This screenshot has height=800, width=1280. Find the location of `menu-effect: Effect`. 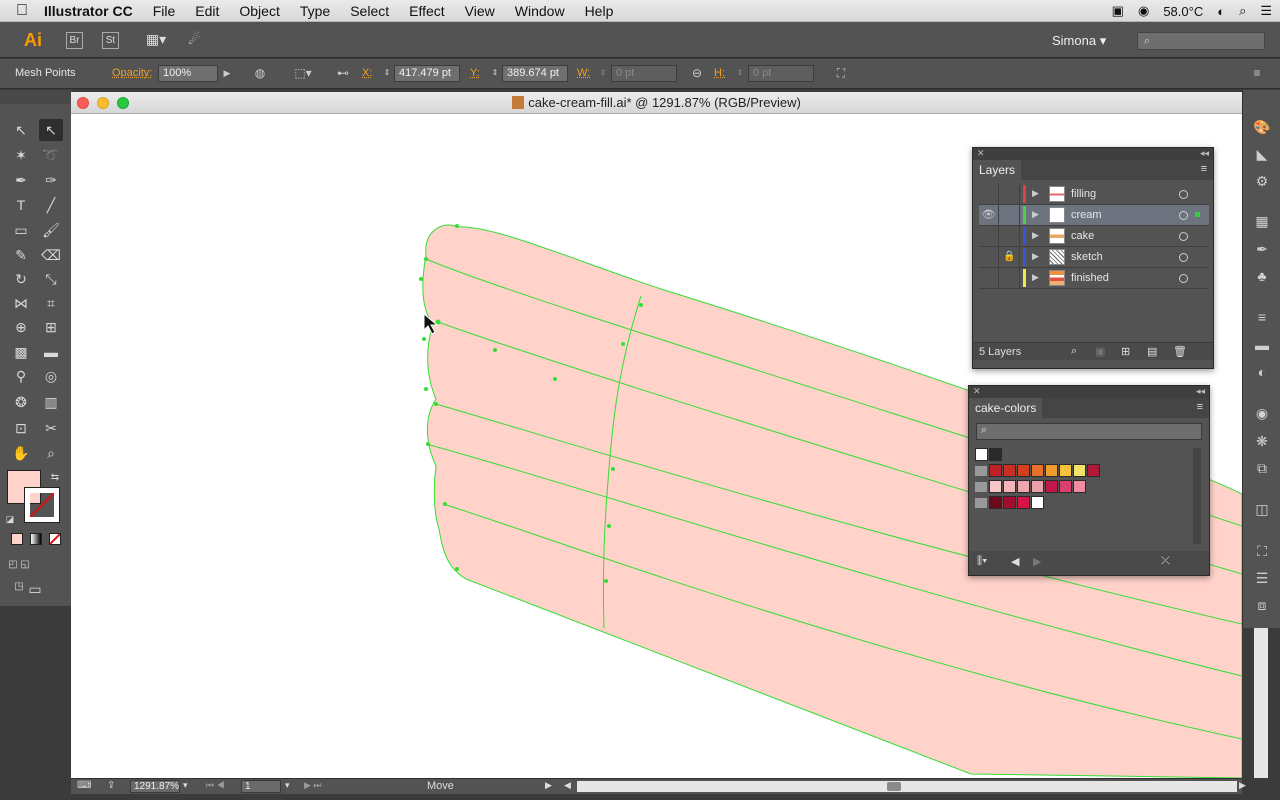

menu-effect: Effect is located at coordinates (427, 11).